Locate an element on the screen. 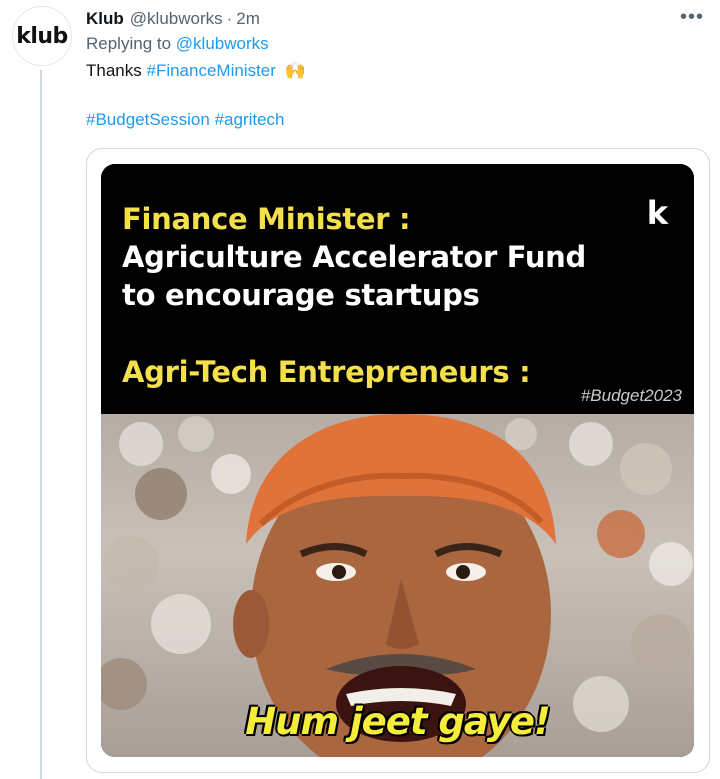 The height and width of the screenshot is (779, 720). meme-line-finance-minister: Finance Minister : is located at coordinates (266, 219).